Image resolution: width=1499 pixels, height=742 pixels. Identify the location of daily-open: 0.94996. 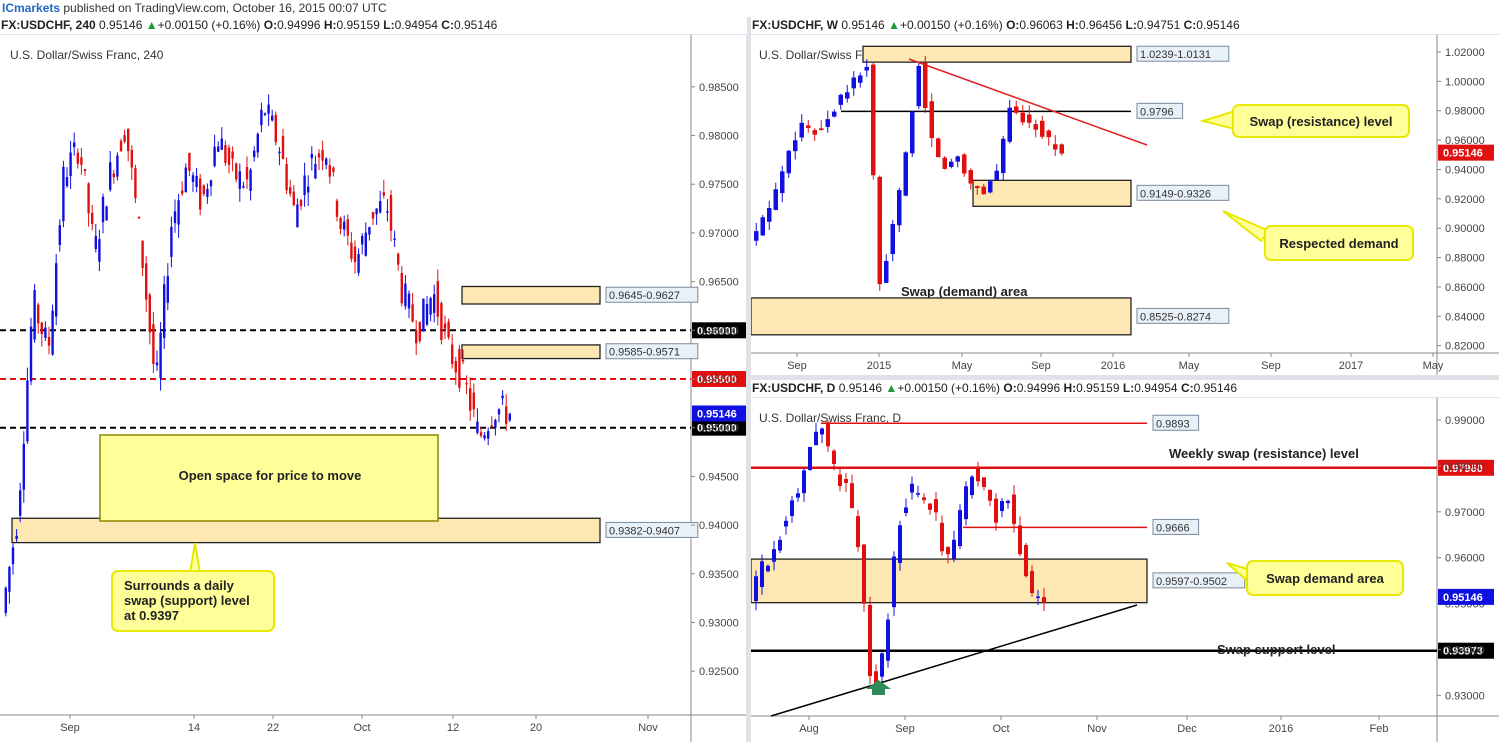
(1038, 388).